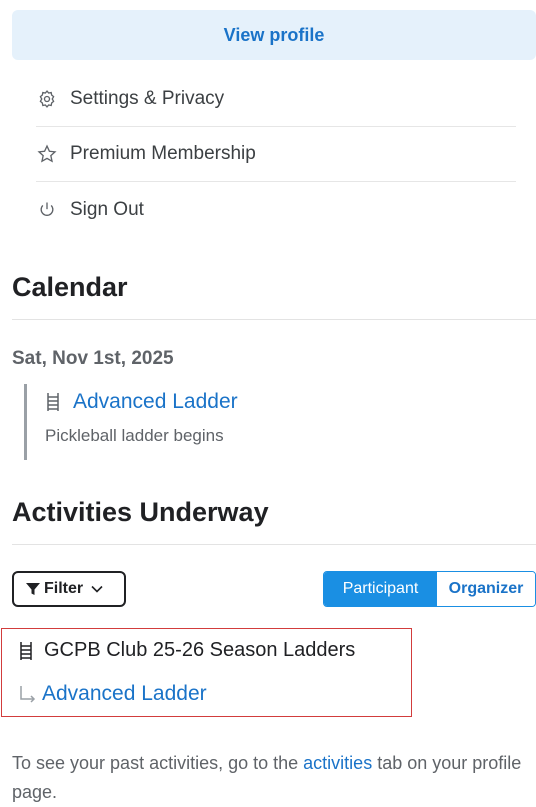  Describe the element at coordinates (274, 319) in the screenshot. I see `calendar-divider` at that location.